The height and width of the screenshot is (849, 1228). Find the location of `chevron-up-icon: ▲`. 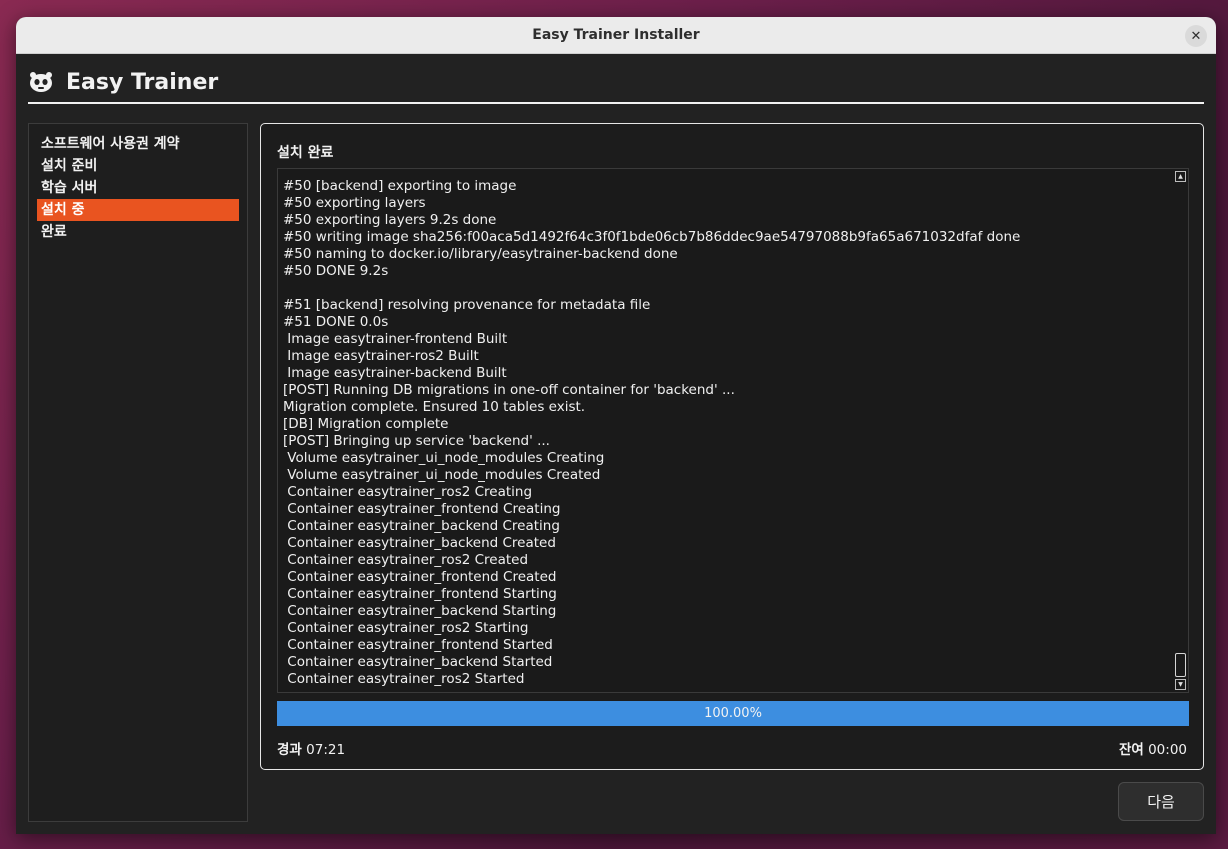

chevron-up-icon: ▲ is located at coordinates (1180, 176).